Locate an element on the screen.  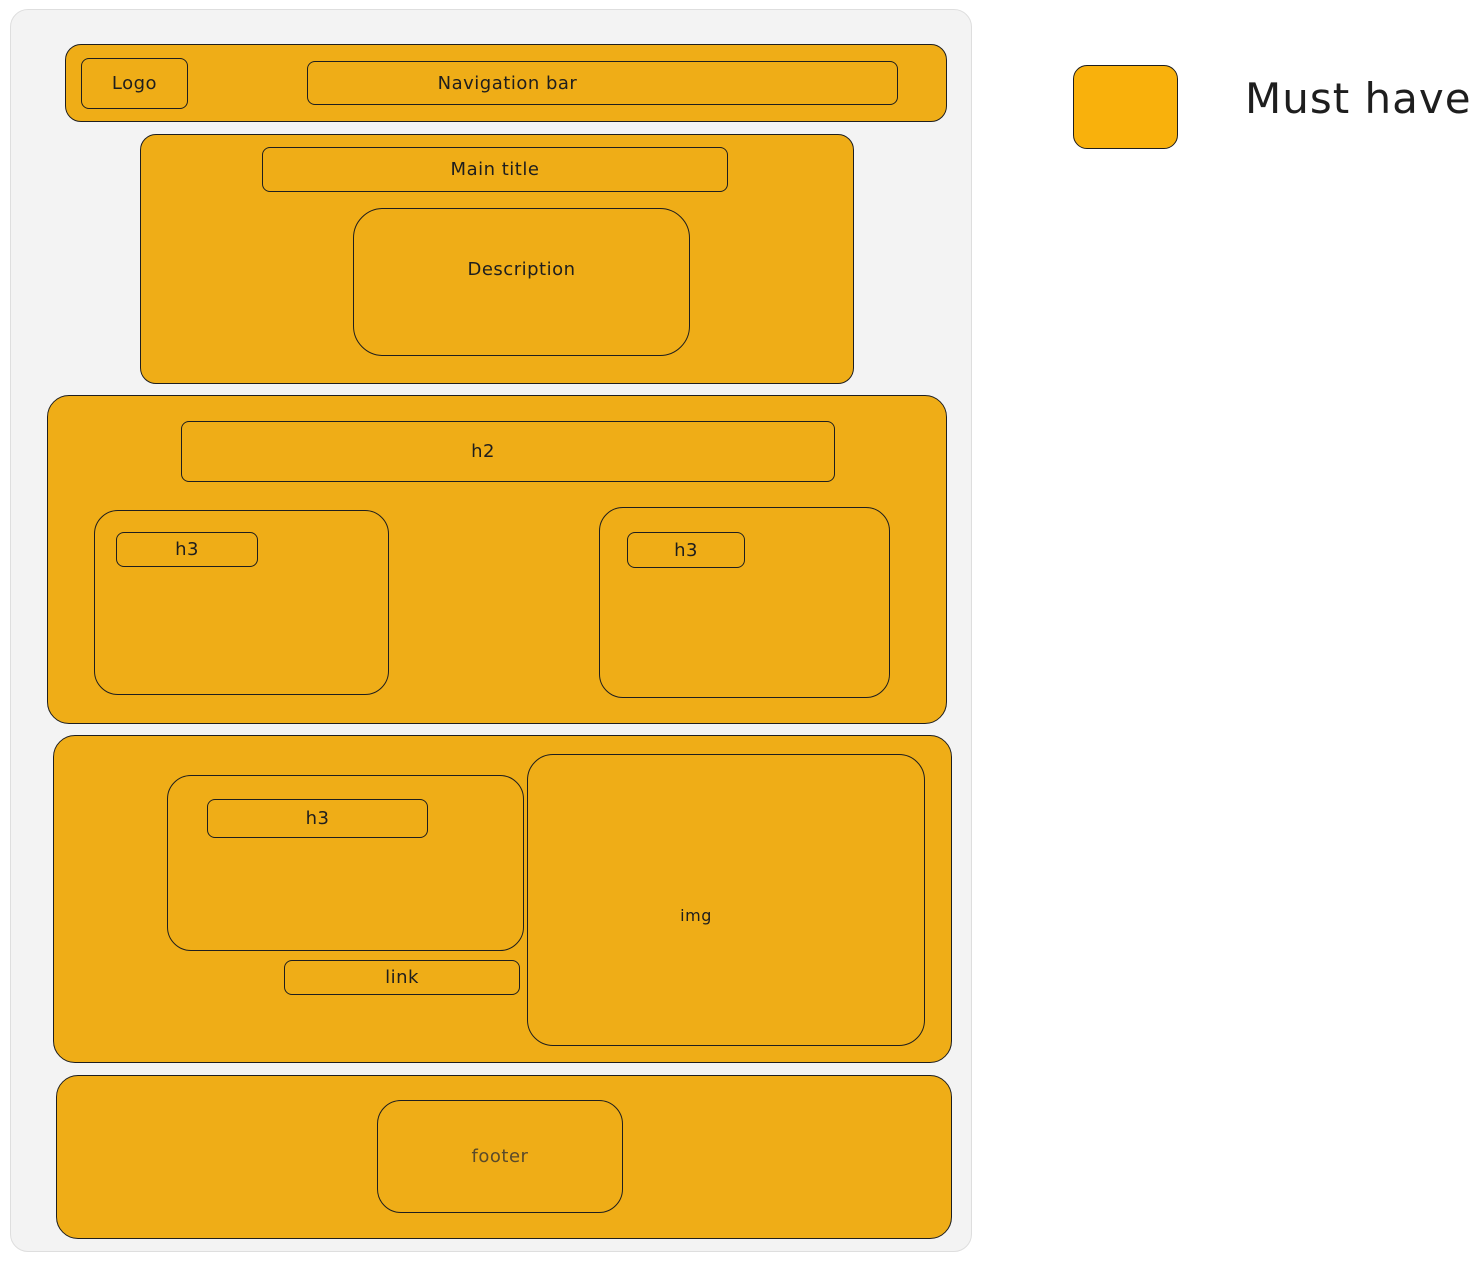
main-title-box: Main title is located at coordinates (495, 169).